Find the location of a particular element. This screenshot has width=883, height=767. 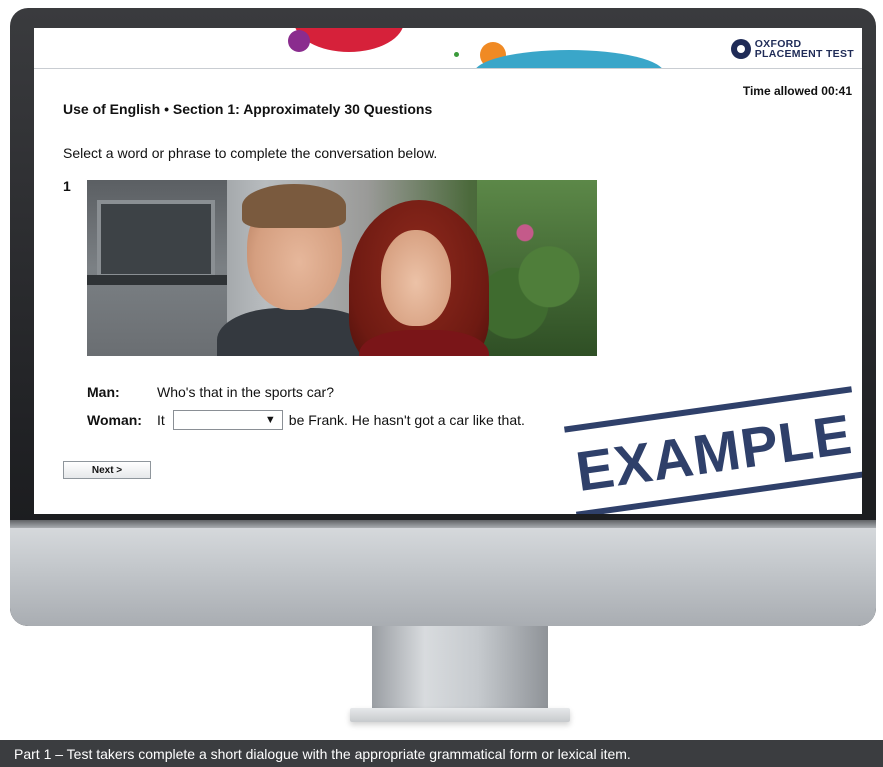

monitor-chin is located at coordinates (443, 573).